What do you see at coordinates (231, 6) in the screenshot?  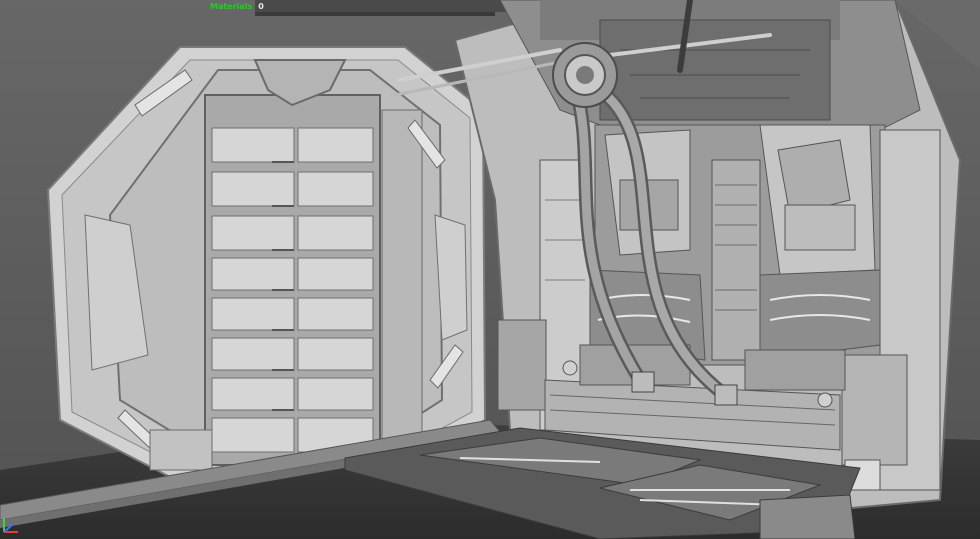 I see `hud-materials-label: Materials` at bounding box center [231, 6].